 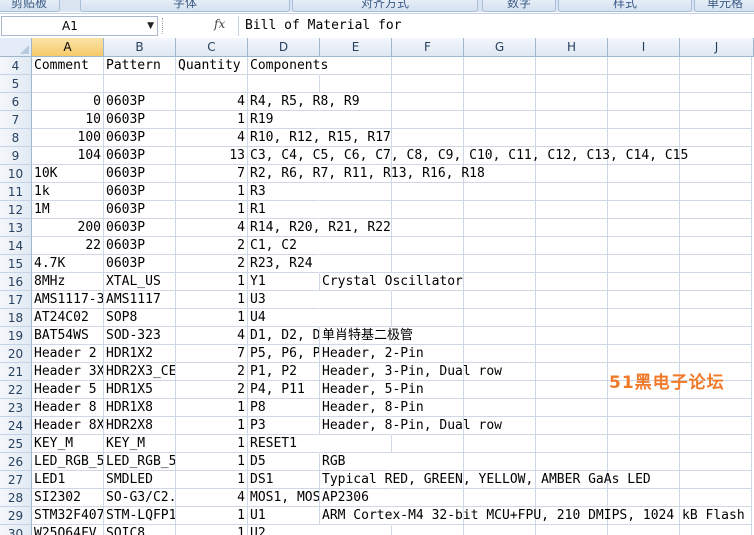 What do you see at coordinates (356, 84) in the screenshot?
I see `cell-e5` at bounding box center [356, 84].